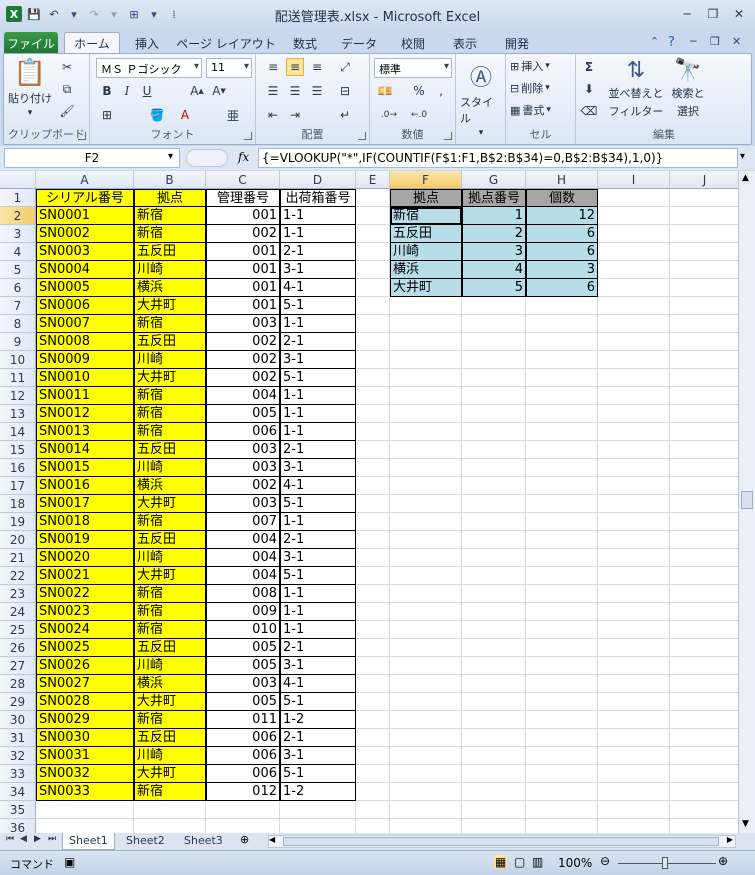 The width and height of the screenshot is (755, 875). What do you see at coordinates (589, 89) in the screenshot?
I see `fill-icon: ⬇` at bounding box center [589, 89].